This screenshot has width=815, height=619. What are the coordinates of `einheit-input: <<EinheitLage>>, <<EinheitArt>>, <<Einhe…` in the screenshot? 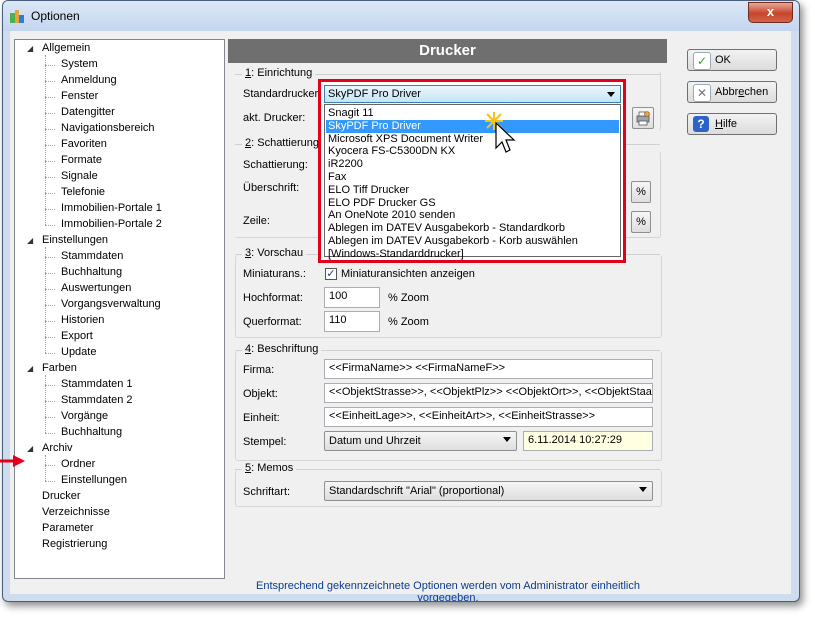 It's located at (488, 417).